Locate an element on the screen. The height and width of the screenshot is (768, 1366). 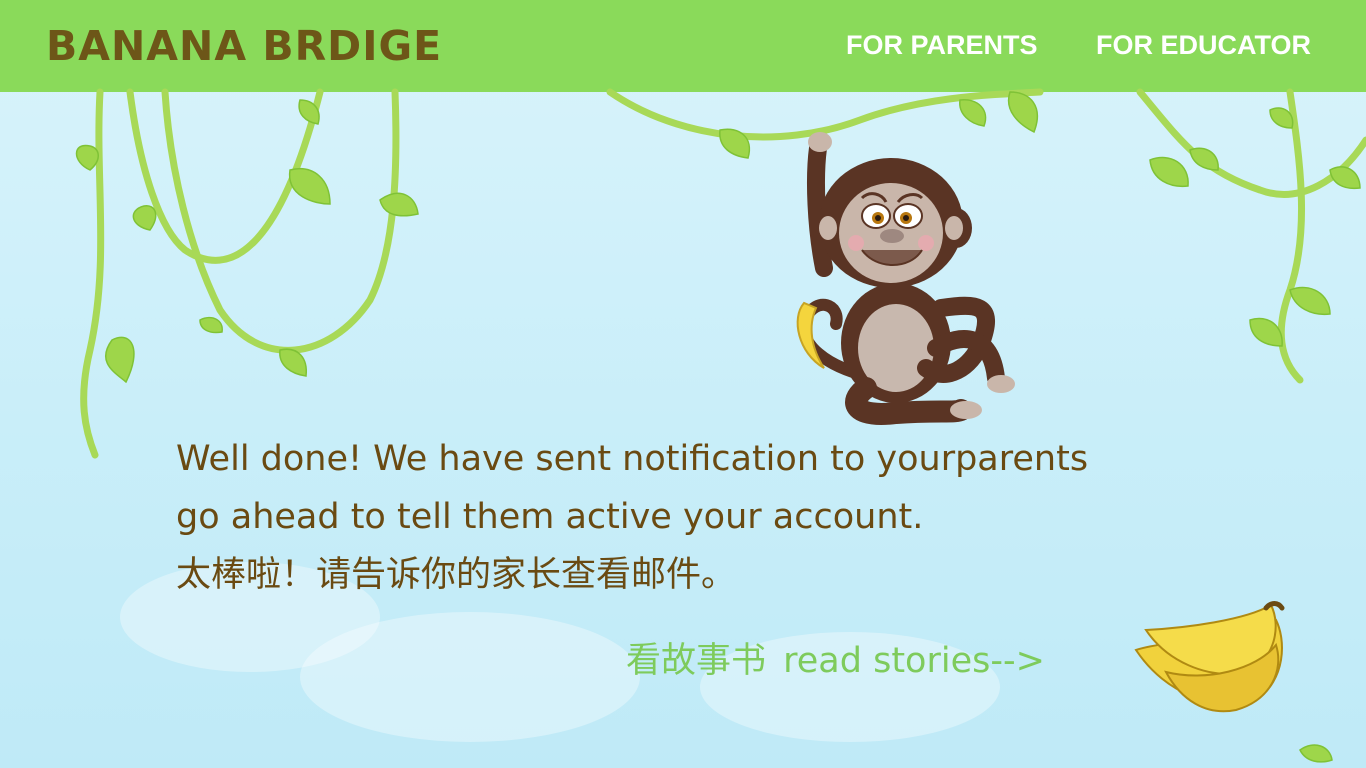
nav-for-educator: FOR EDUCATOR is located at coordinates (1203, 45).